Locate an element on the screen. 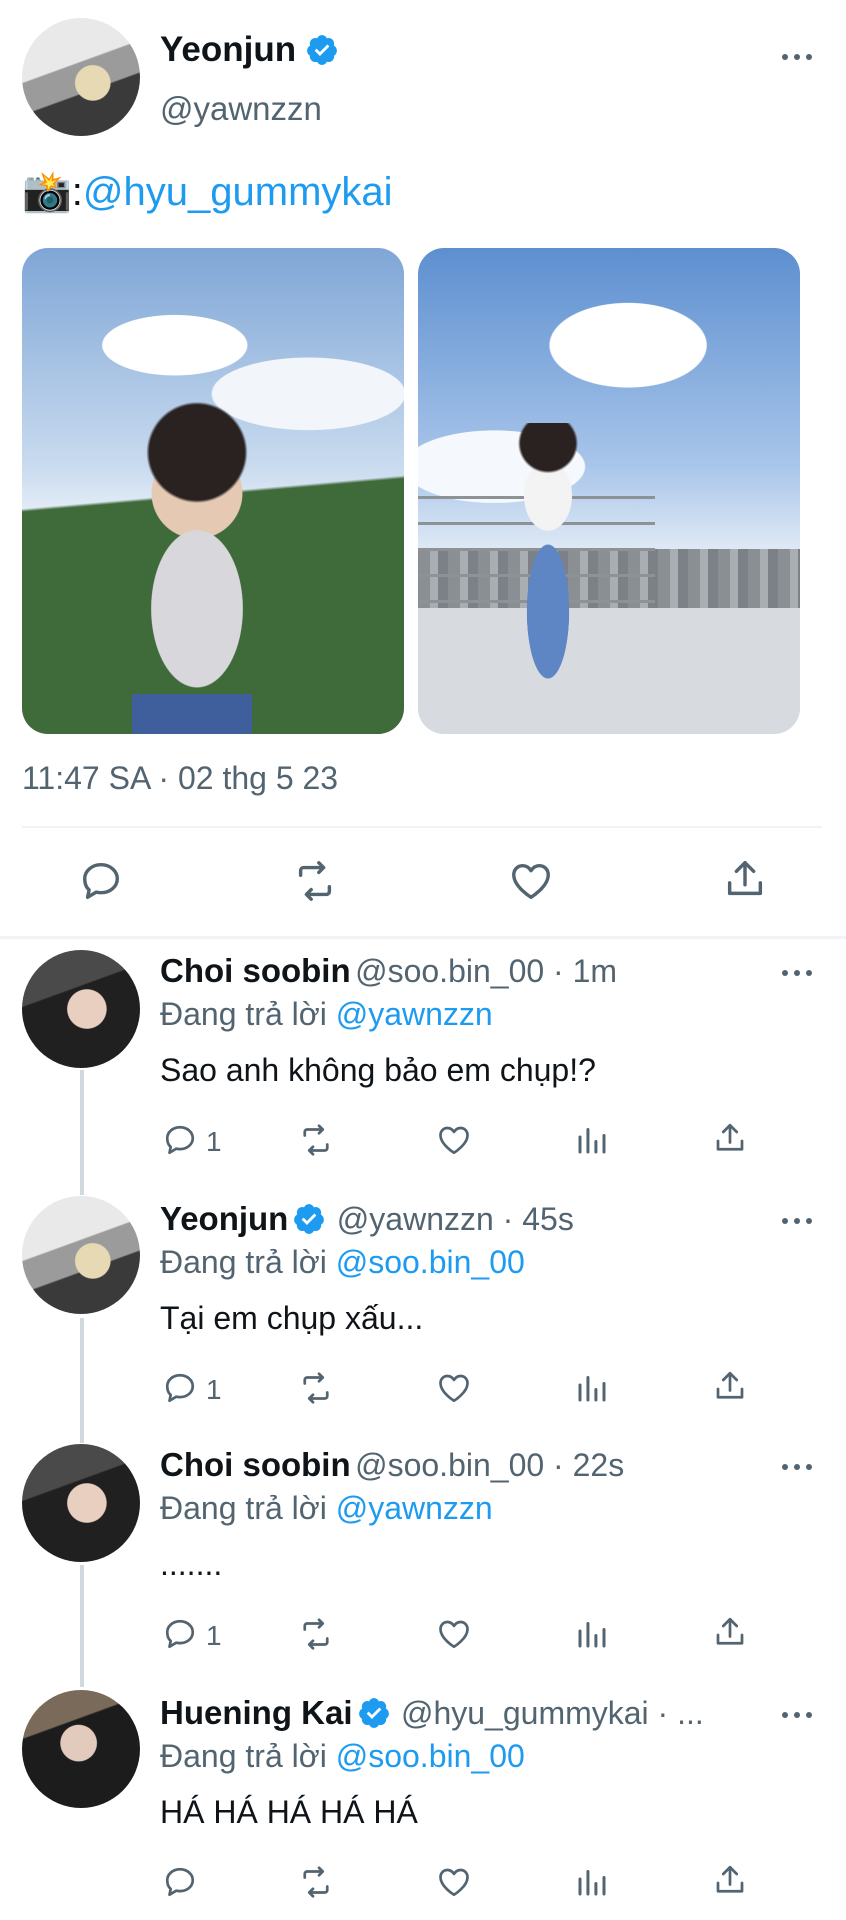  section-divider is located at coordinates (423, 937).